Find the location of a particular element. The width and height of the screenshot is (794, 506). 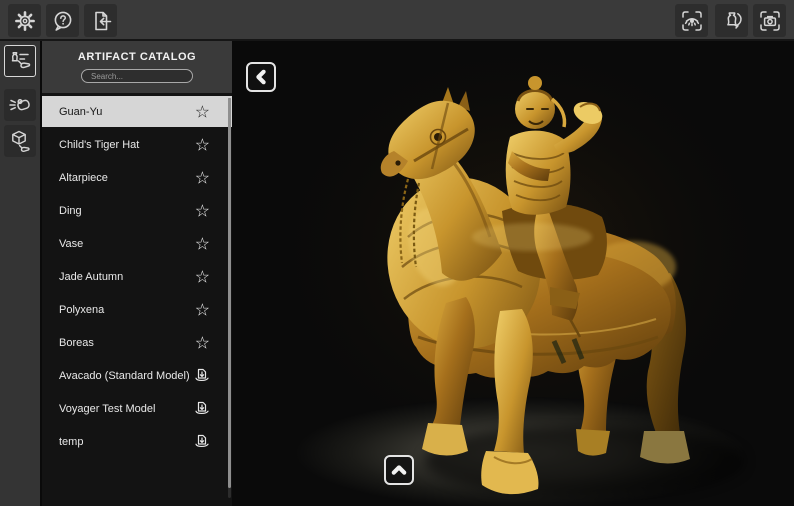

list-item-vase: Vase ☆ is located at coordinates (137, 243).